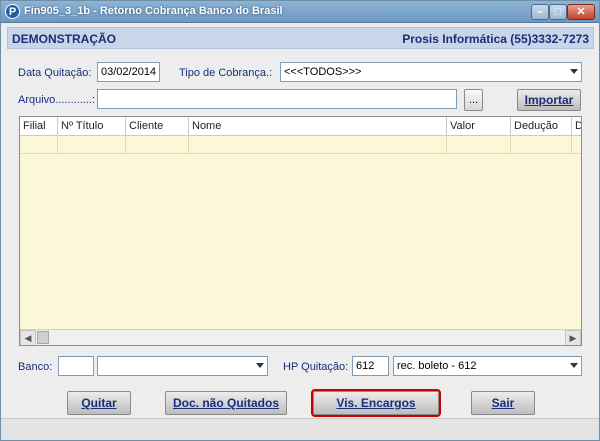 The image size is (600, 441). What do you see at coordinates (316, 367) in the screenshot?
I see `hp-quitacao-label: HP Quitação:` at bounding box center [316, 367].